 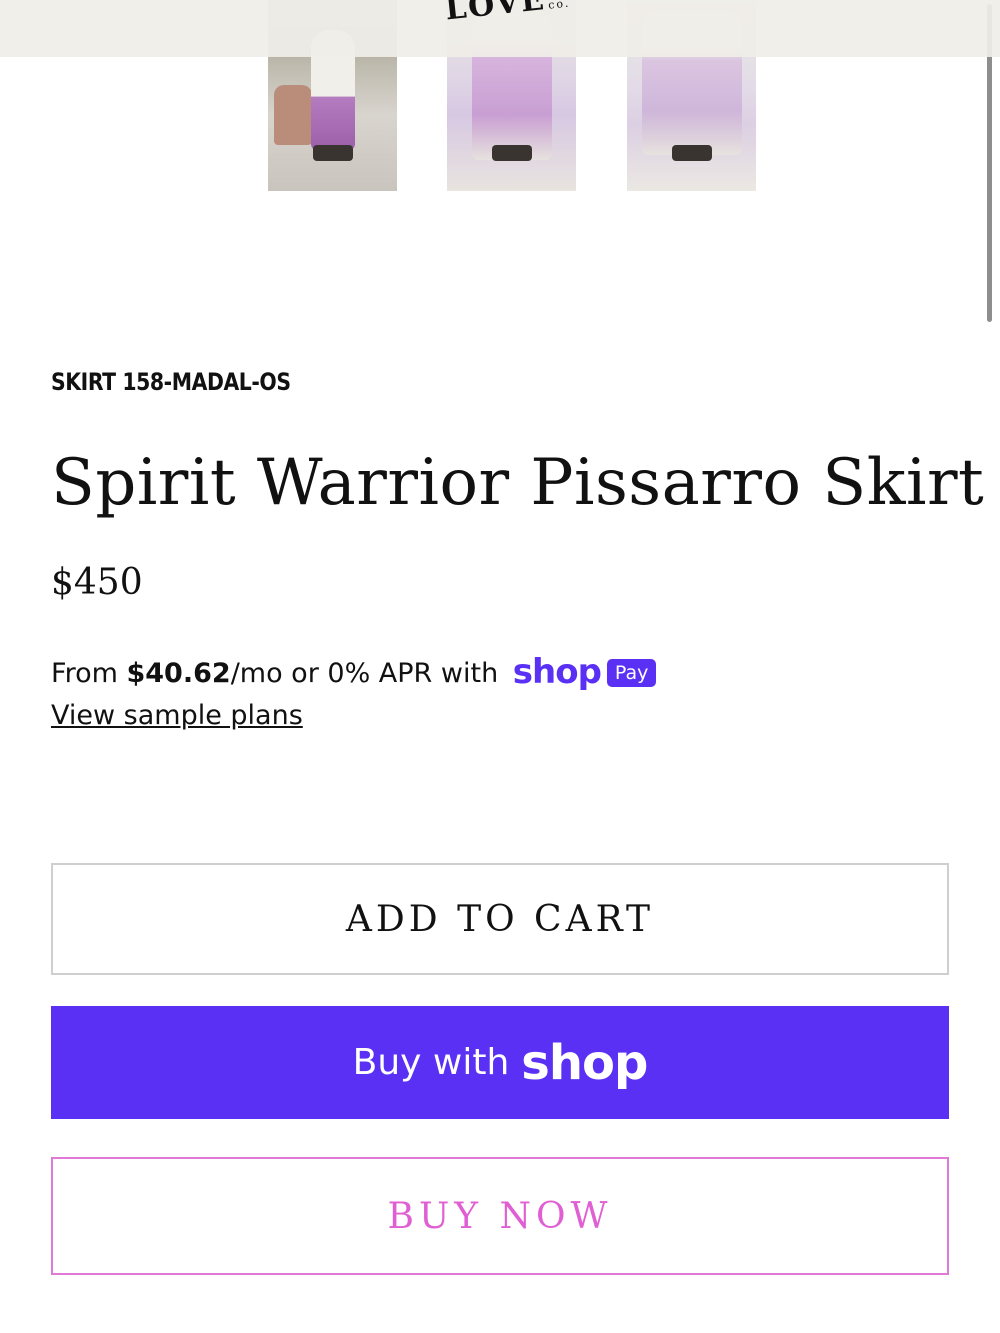 I want to click on buy-now-label: BUY NOW, so click(x=500, y=1216).